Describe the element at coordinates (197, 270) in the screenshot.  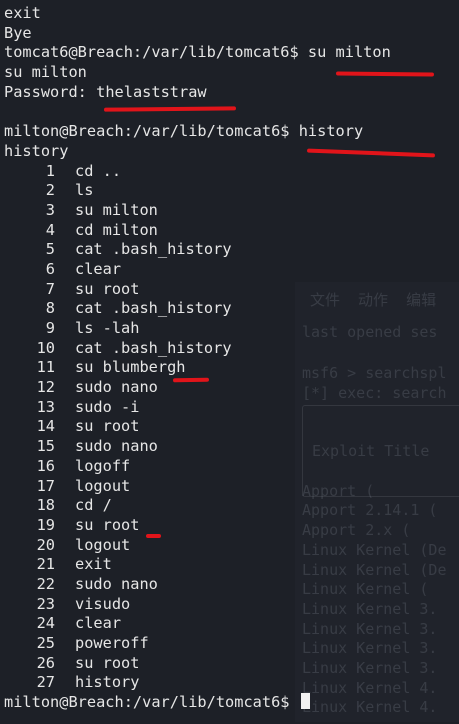
I see `history-entry: 6 clear` at that location.